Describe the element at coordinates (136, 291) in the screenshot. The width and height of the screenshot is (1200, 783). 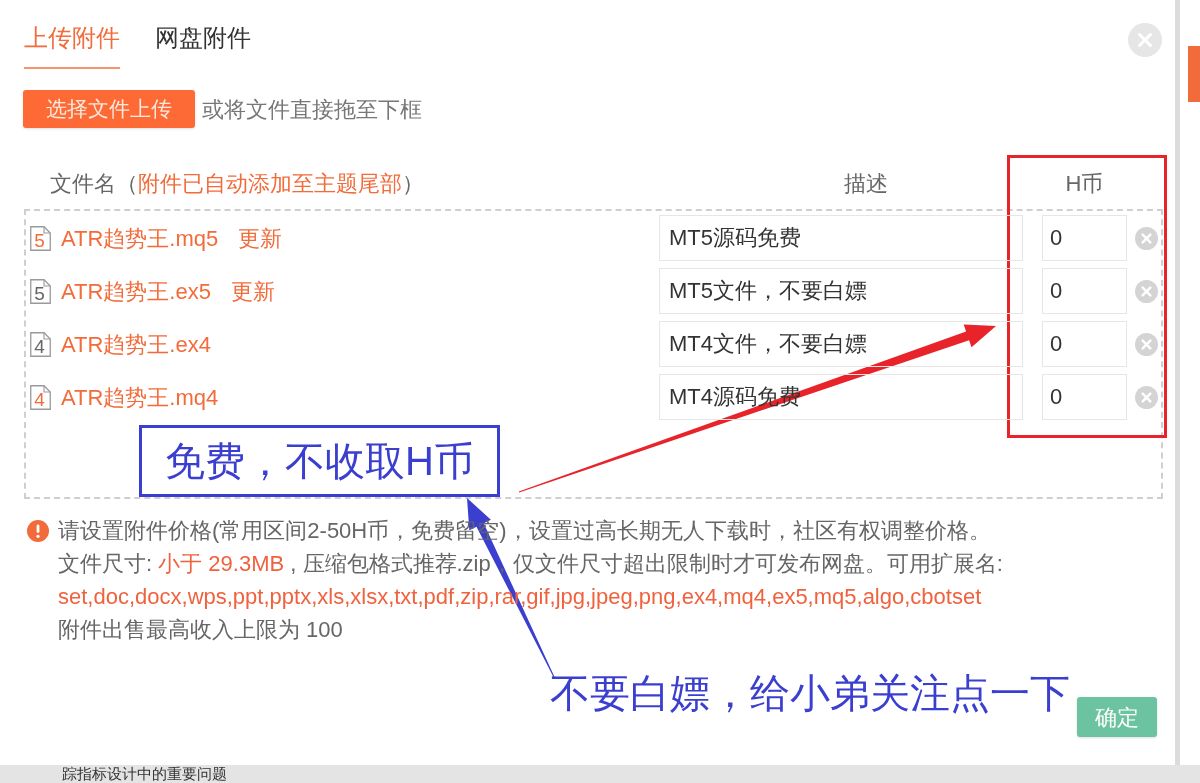
I see `file-name: ATR趋势王.ex5` at that location.